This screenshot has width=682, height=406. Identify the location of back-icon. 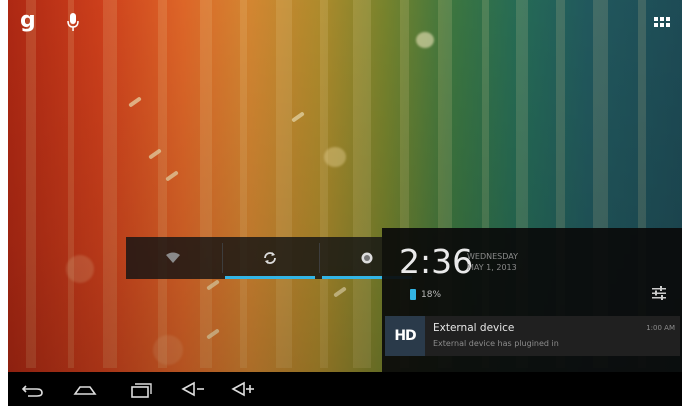
(32, 391).